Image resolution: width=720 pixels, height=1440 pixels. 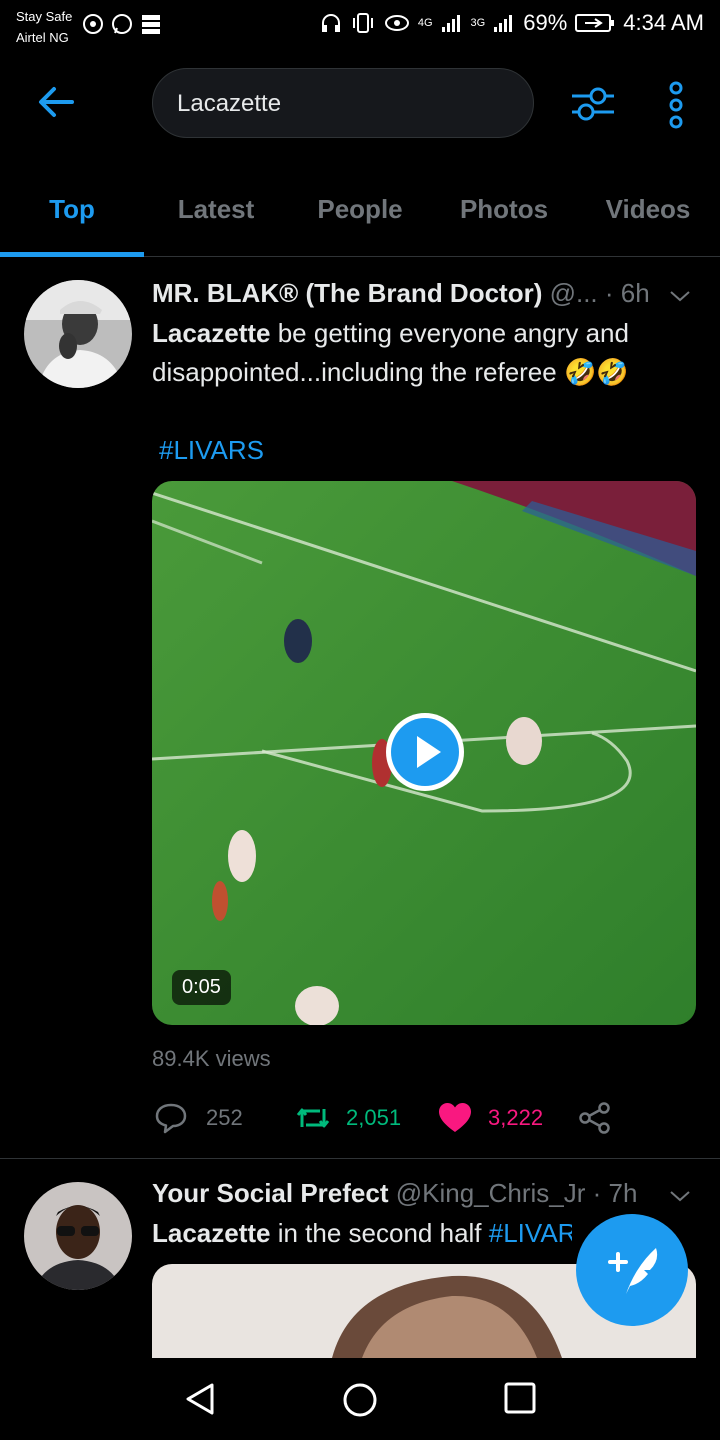 I want to click on play-button, so click(x=425, y=752).